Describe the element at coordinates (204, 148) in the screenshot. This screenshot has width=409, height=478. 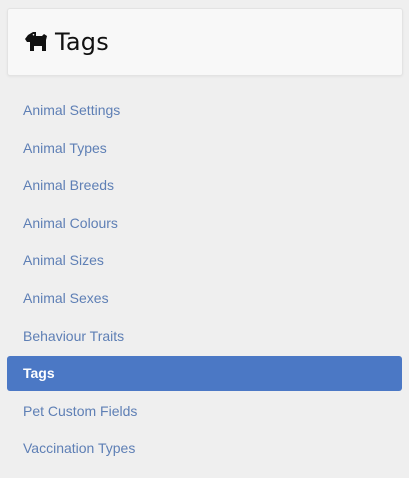
I see `nav-item-animal-types: Animal Types` at that location.